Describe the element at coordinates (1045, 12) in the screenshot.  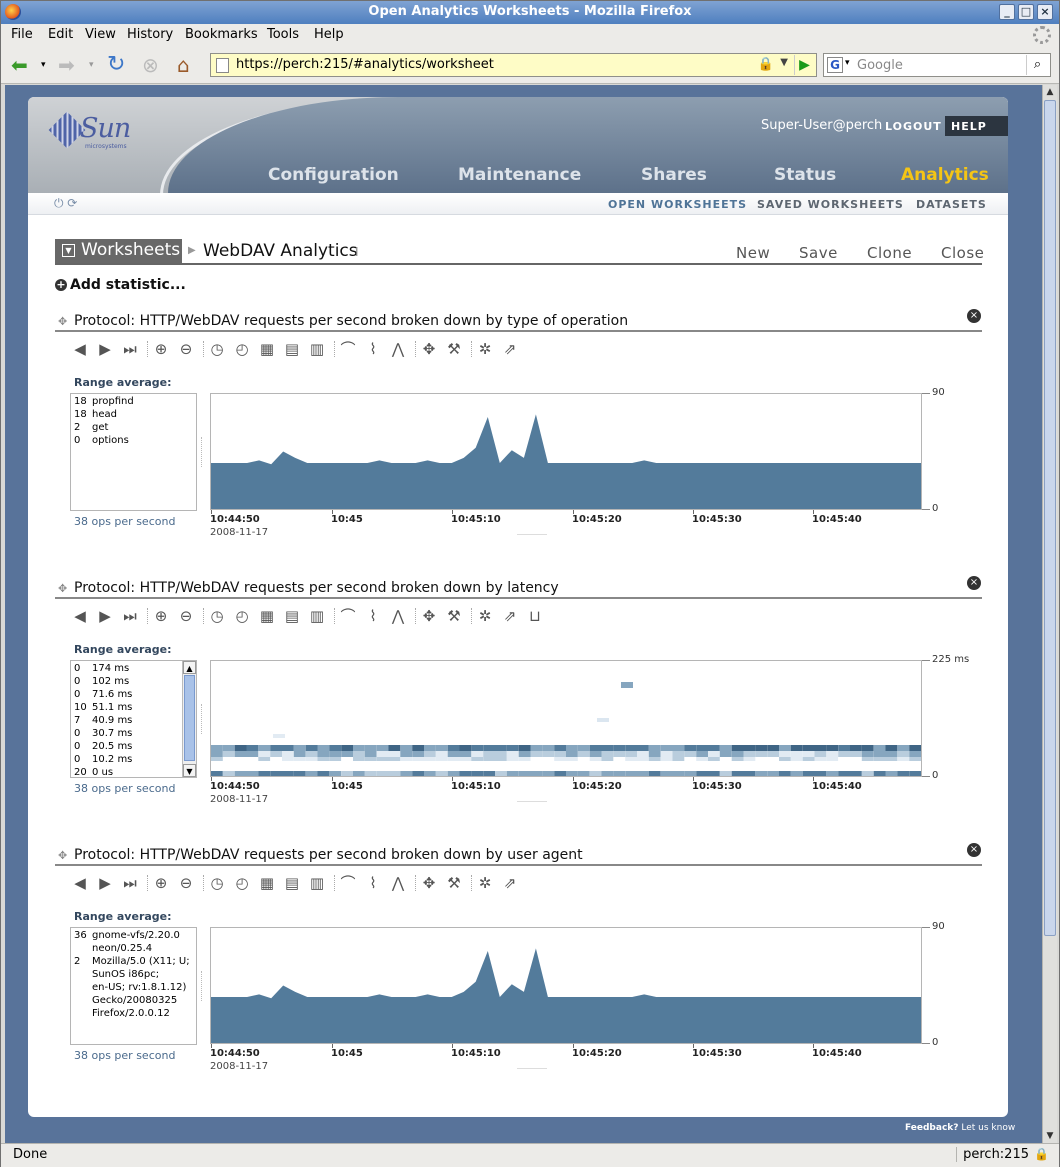
I see `close-window-button: ×` at that location.